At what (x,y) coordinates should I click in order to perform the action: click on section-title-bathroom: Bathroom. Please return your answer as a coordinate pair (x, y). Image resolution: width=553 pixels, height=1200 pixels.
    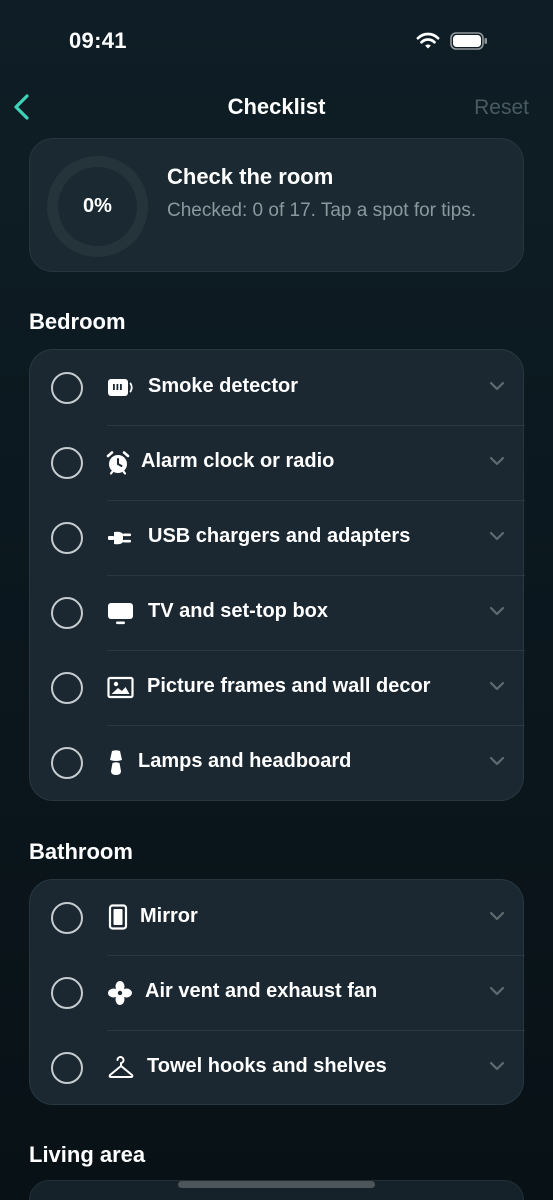
    Looking at the image, I should click on (81, 851).